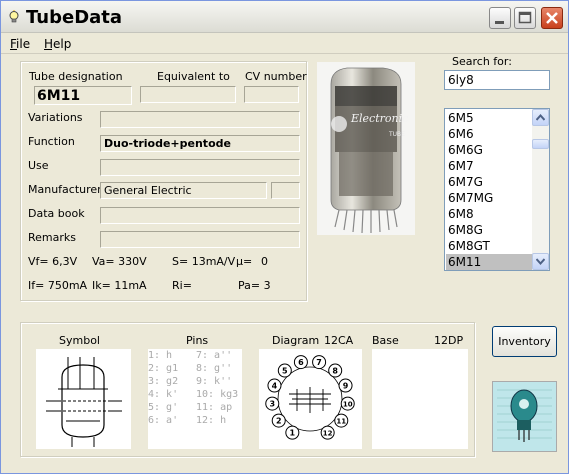 This screenshot has width=569, height=474. I want to click on list-item: 6M11, so click(489, 262).